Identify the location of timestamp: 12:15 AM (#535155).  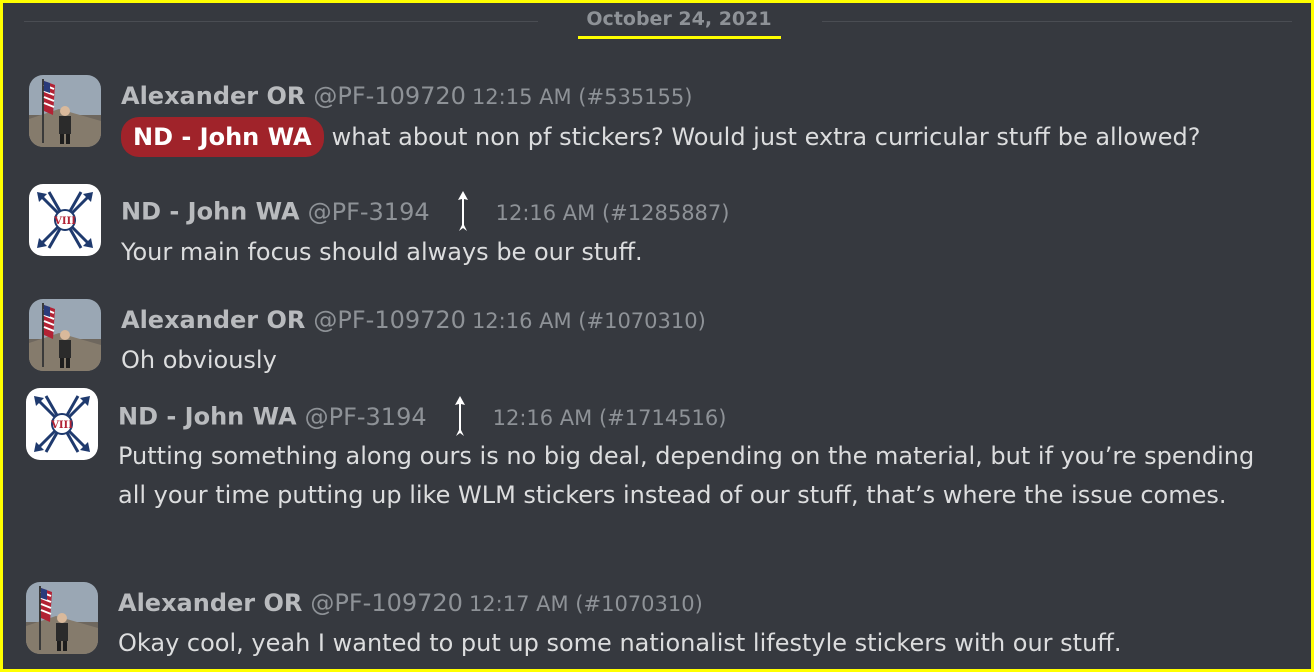
(582, 97).